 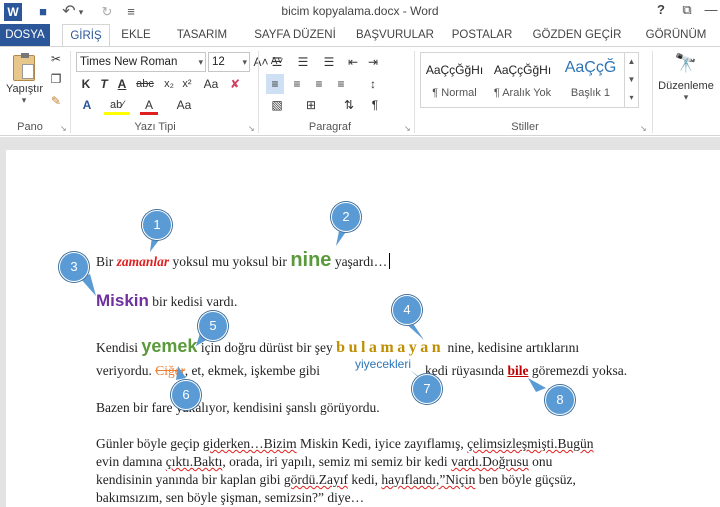 I want to click on style-heading-1: AaÇçĞ Başlık 1, so click(x=590, y=80).